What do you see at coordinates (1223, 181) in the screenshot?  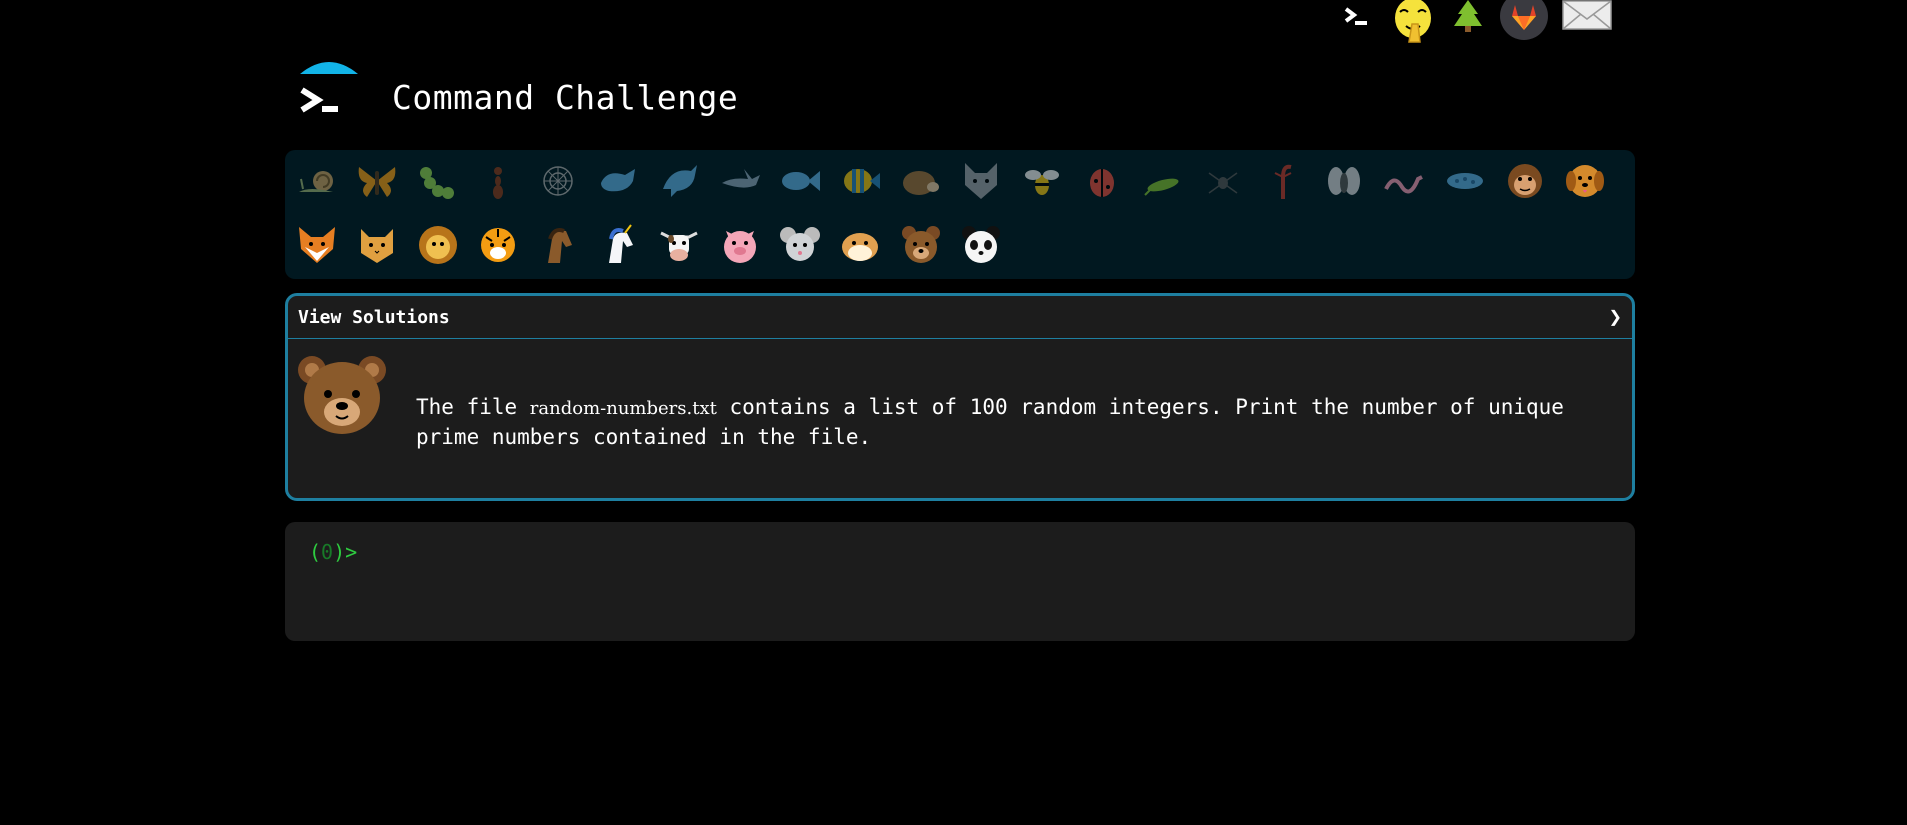 I see `spider-icon` at bounding box center [1223, 181].